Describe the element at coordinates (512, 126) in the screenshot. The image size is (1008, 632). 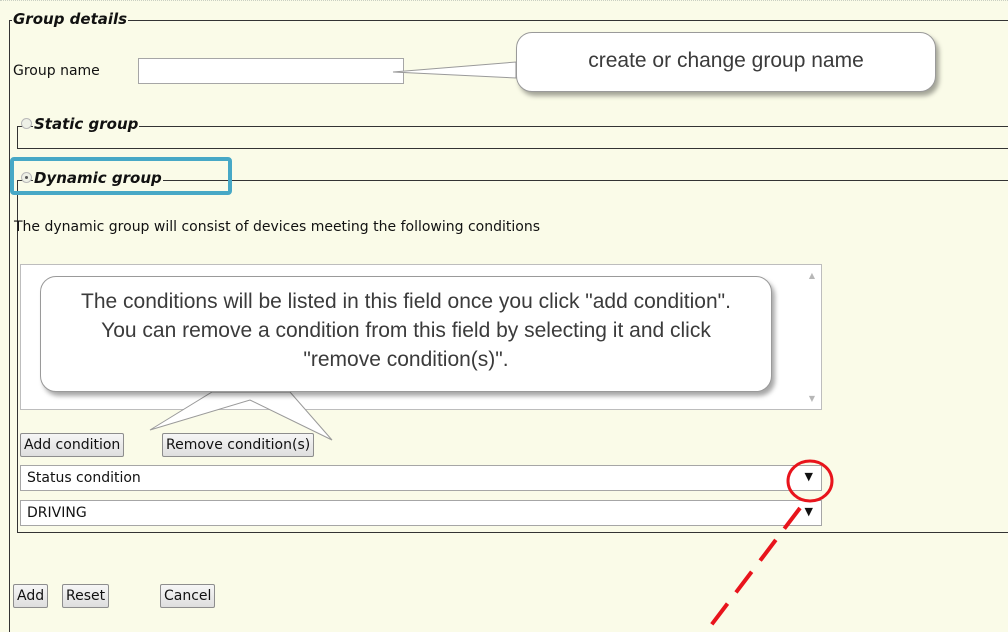
I see `static-group-top-border` at that location.